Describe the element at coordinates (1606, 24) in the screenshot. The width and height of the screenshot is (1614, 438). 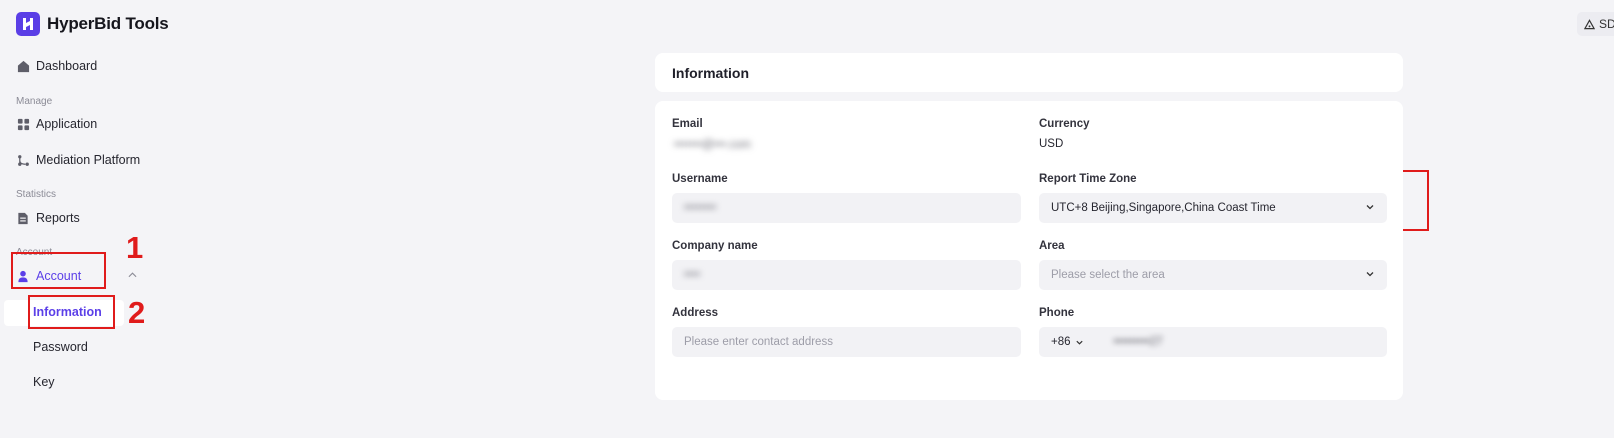
I see `sdk-label: SD` at that location.